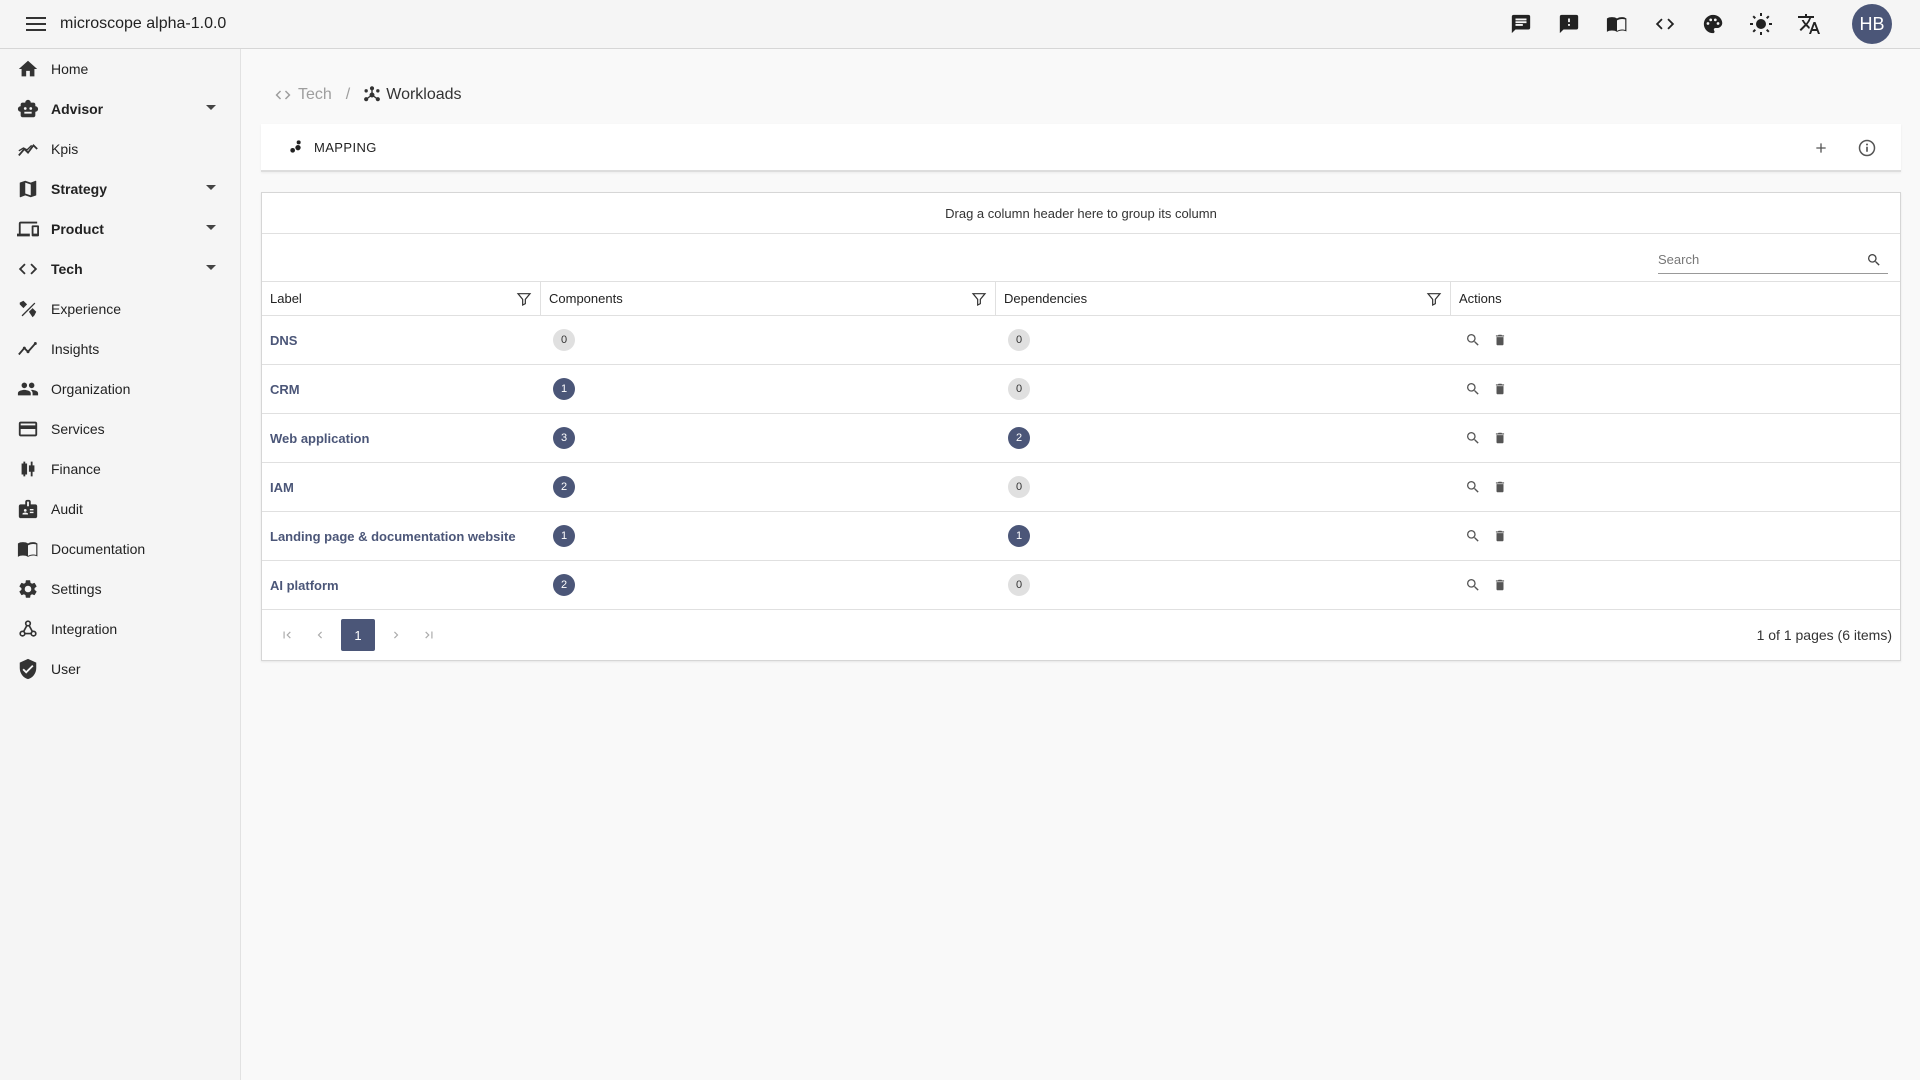 The width and height of the screenshot is (1920, 1080). What do you see at coordinates (1821, 148) in the screenshot?
I see `add-icon` at bounding box center [1821, 148].